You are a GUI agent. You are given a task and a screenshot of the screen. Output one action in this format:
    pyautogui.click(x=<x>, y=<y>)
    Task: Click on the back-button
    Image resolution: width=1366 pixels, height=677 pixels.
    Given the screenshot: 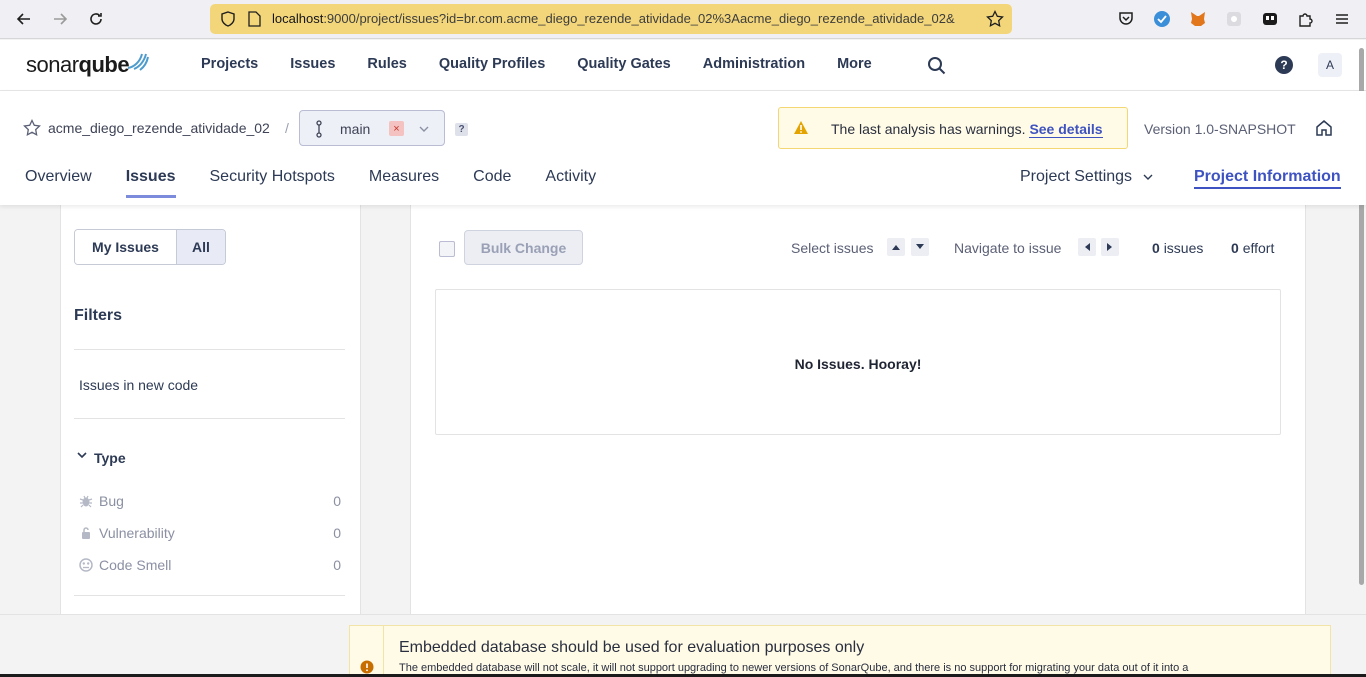 What is the action you would take?
    pyautogui.click(x=24, y=19)
    